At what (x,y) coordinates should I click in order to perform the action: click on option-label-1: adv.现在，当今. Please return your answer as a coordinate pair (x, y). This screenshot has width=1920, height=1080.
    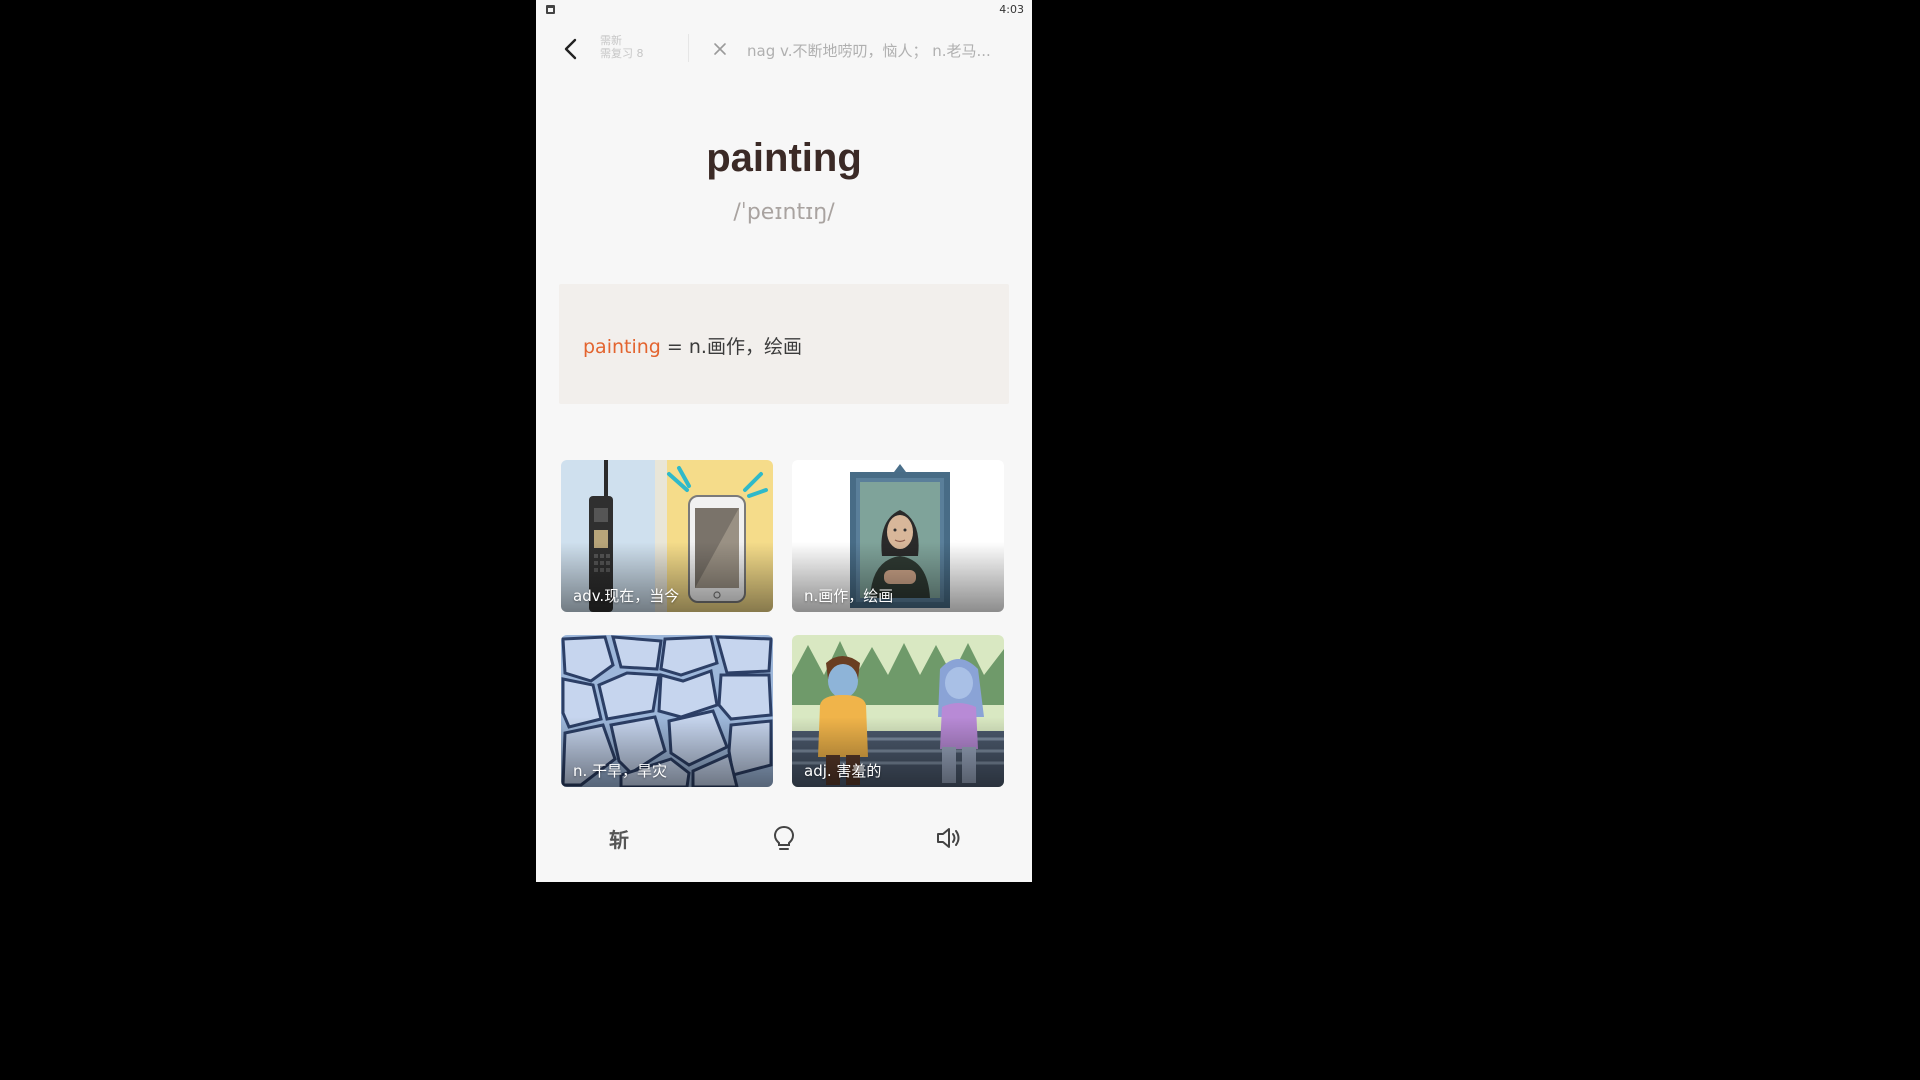
    Looking at the image, I should click on (626, 596).